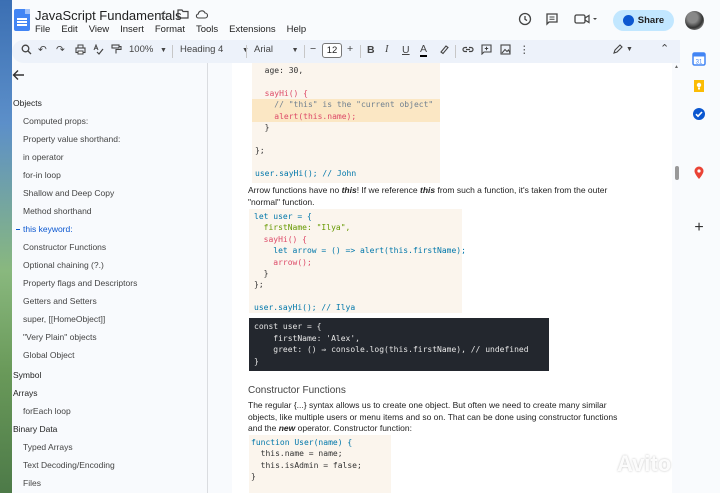 The width and height of the screenshot is (720, 493). I want to click on outline-item-binary-data: Binary Data, so click(35, 429).